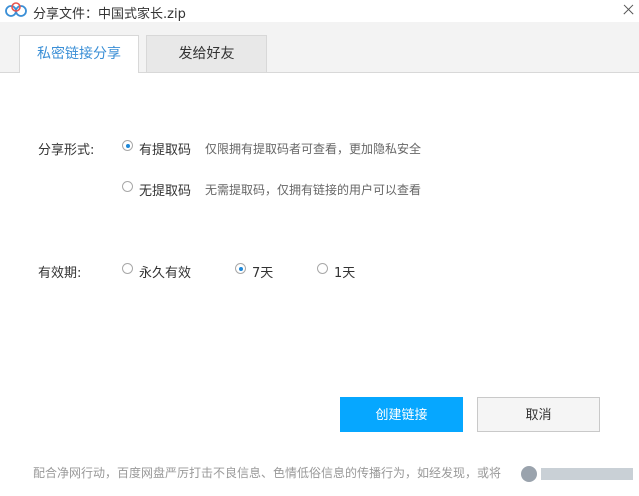 The height and width of the screenshot is (496, 639). I want to click on close-icon, so click(628, 10).